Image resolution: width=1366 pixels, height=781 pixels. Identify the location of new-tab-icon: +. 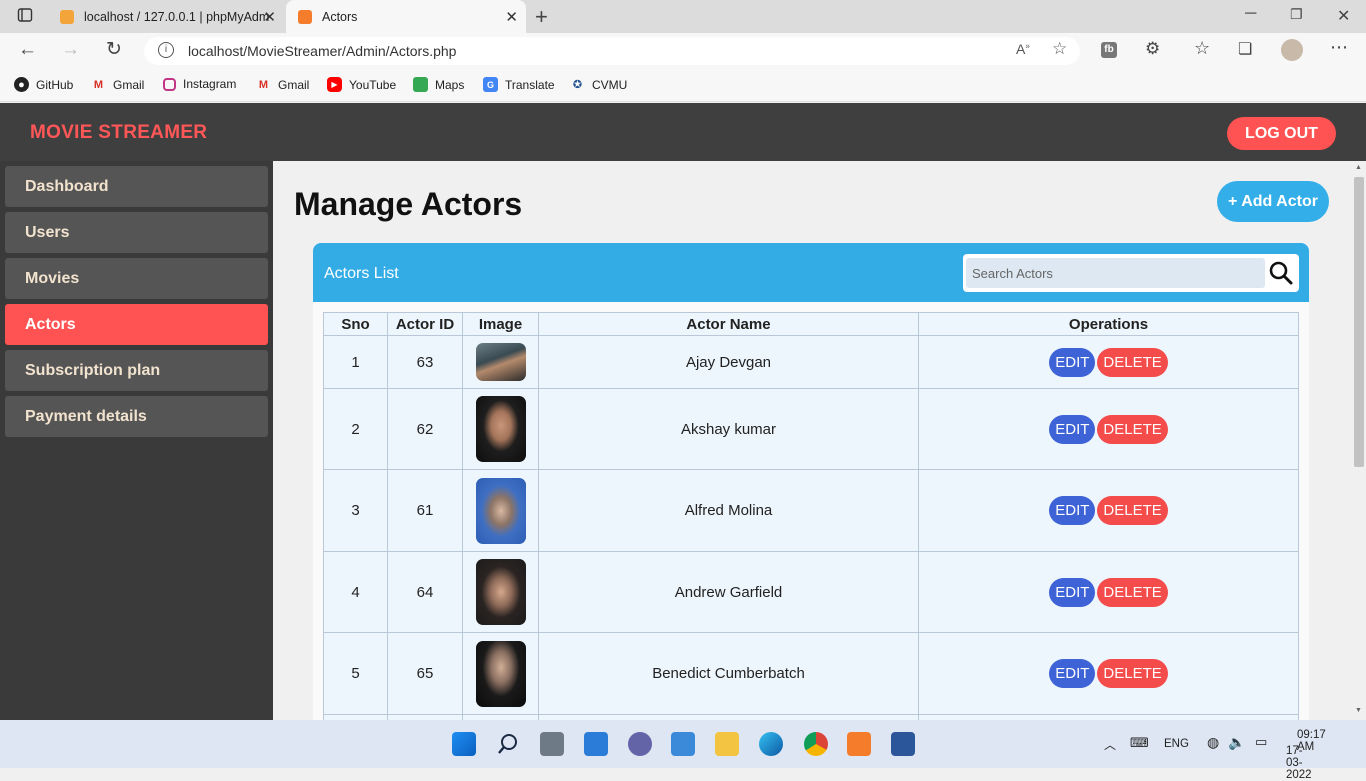
(541, 17).